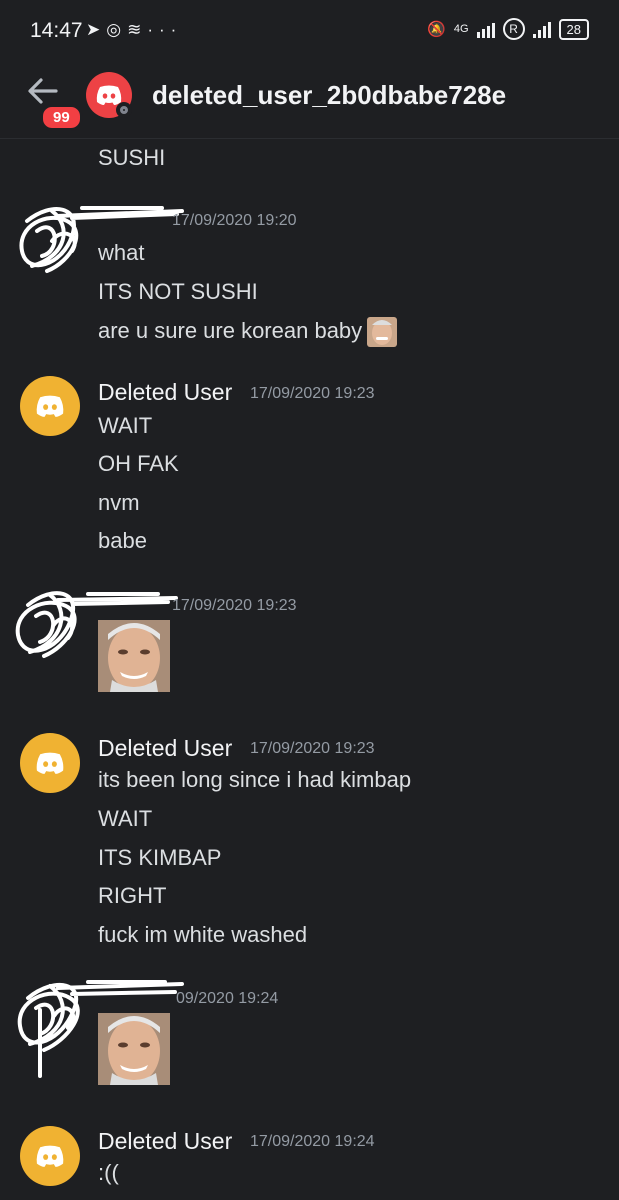 The width and height of the screenshot is (619, 1200). What do you see at coordinates (56, 30) in the screenshot?
I see `status-time: 14:47` at bounding box center [56, 30].